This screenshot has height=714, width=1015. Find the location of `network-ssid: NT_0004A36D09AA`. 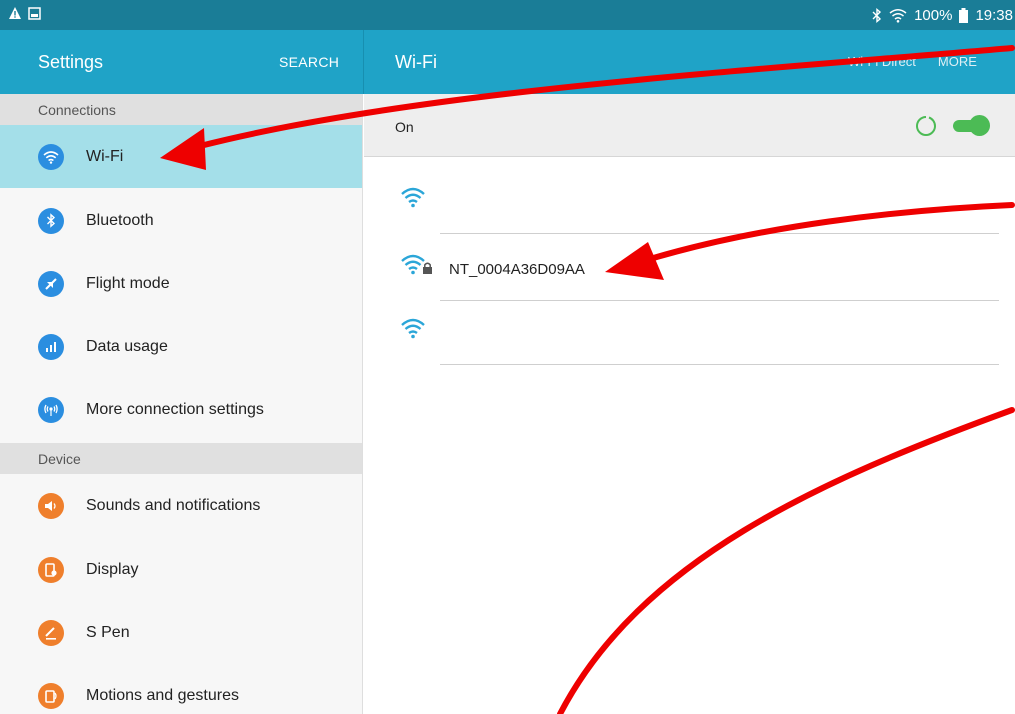

network-ssid: NT_0004A36D09AA is located at coordinates (517, 269).